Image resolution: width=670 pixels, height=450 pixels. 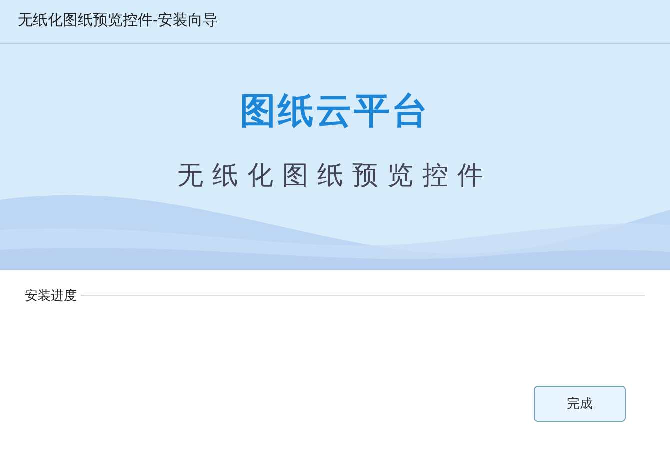 What do you see at coordinates (335, 111) in the screenshot?
I see `banner-title: 图纸云平台` at bounding box center [335, 111].